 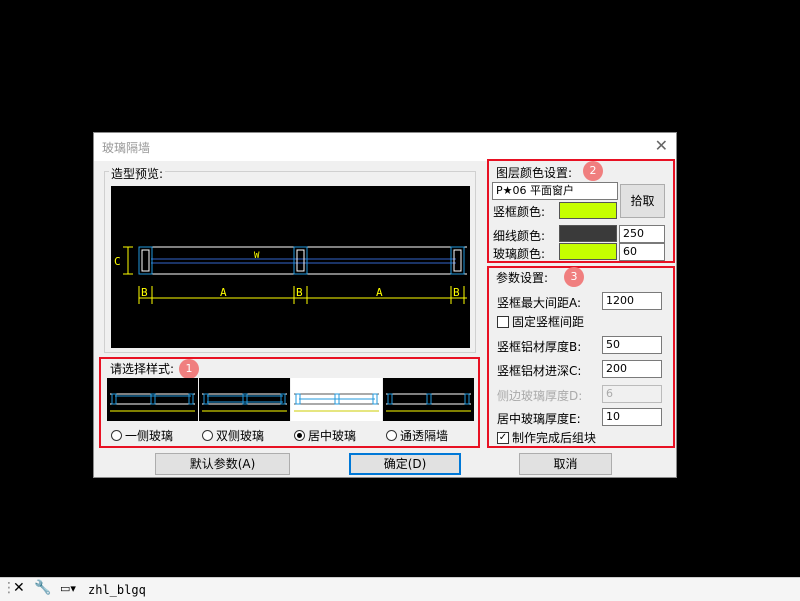 I want to click on style-thumb-through-drawing, so click(x=428, y=402).